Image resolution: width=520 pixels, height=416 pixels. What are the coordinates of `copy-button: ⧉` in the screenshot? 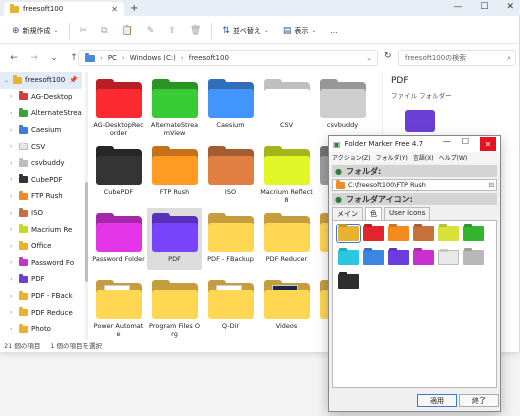 It's located at (104, 31).